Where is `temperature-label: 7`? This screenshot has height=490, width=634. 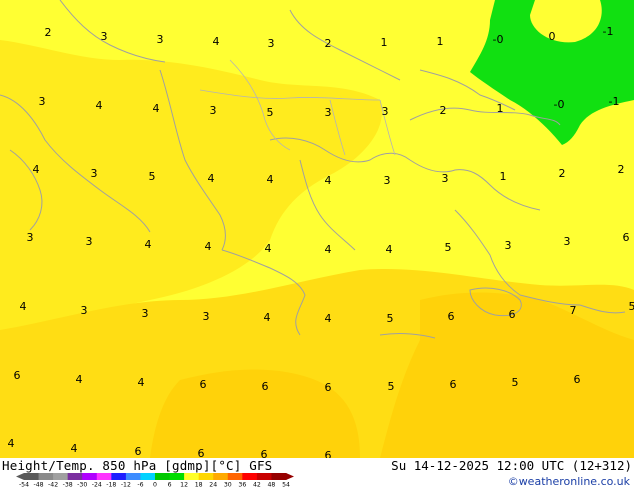
temperature-label: 7 is located at coordinates (573, 310).